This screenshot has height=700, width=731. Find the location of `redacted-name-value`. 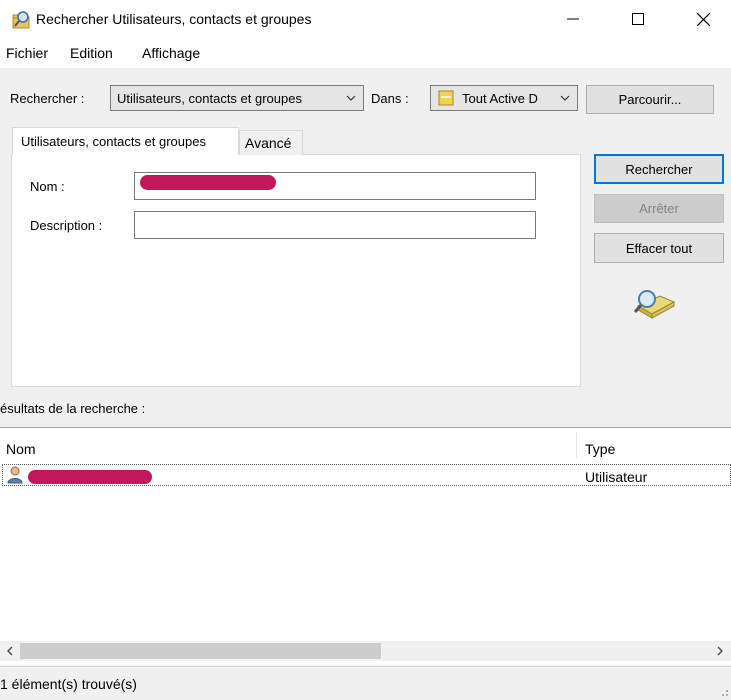

redacted-name-value is located at coordinates (208, 182).